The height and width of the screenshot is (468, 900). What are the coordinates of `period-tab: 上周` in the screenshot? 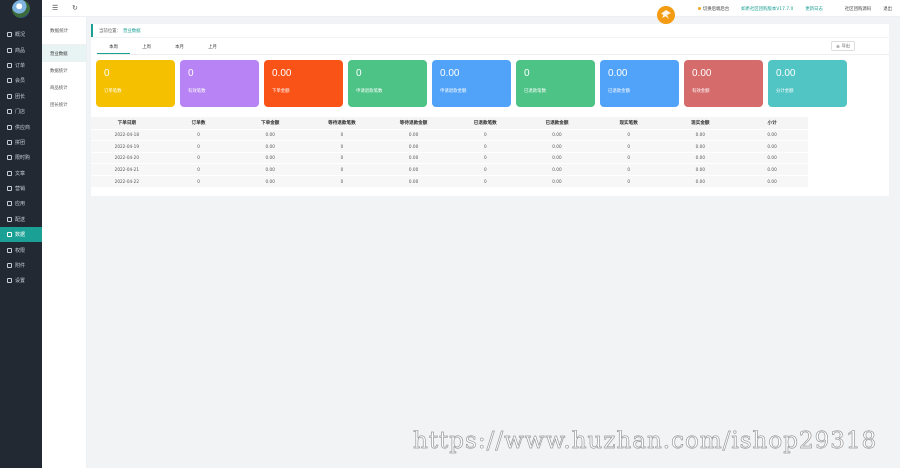 It's located at (146, 48).